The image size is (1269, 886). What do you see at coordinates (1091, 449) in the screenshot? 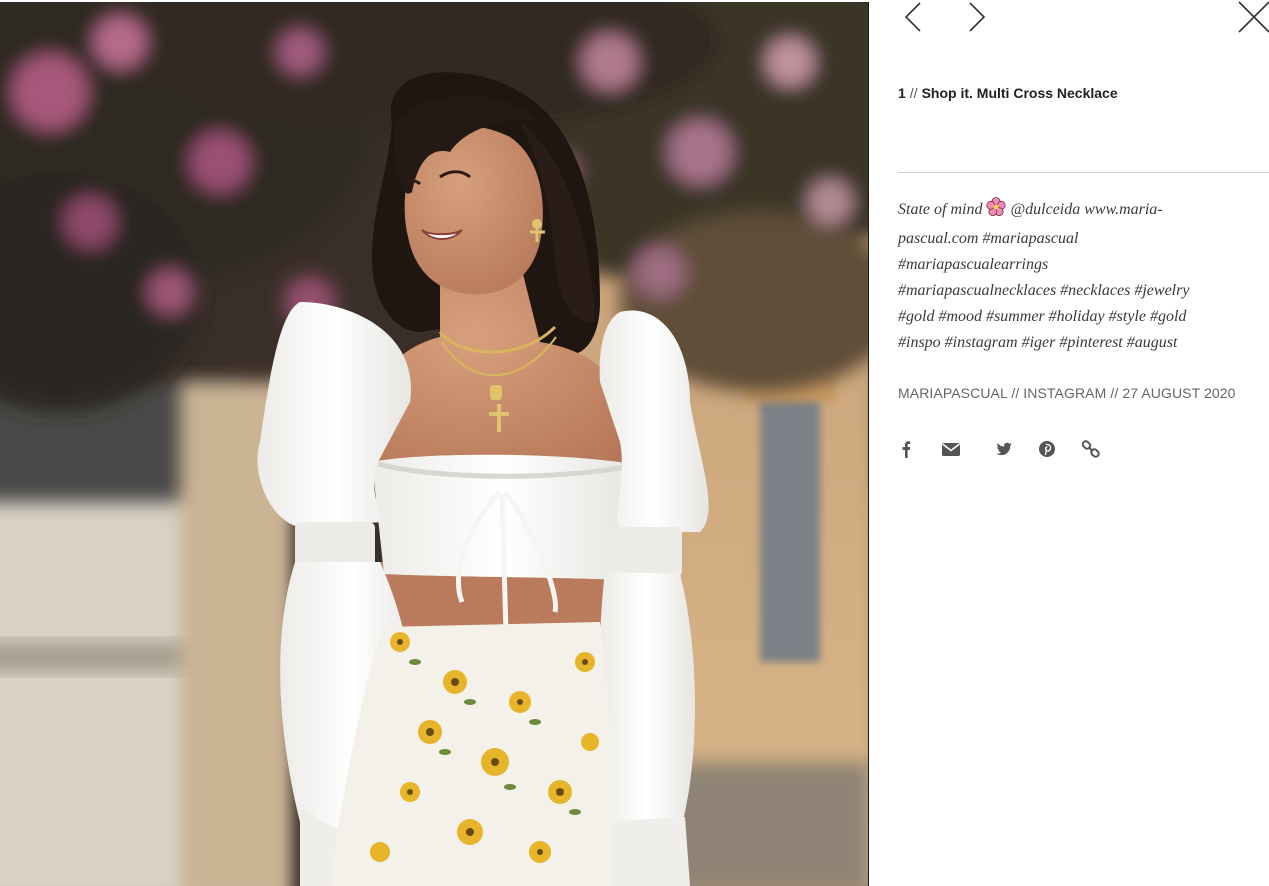
I see `link-icon` at bounding box center [1091, 449].